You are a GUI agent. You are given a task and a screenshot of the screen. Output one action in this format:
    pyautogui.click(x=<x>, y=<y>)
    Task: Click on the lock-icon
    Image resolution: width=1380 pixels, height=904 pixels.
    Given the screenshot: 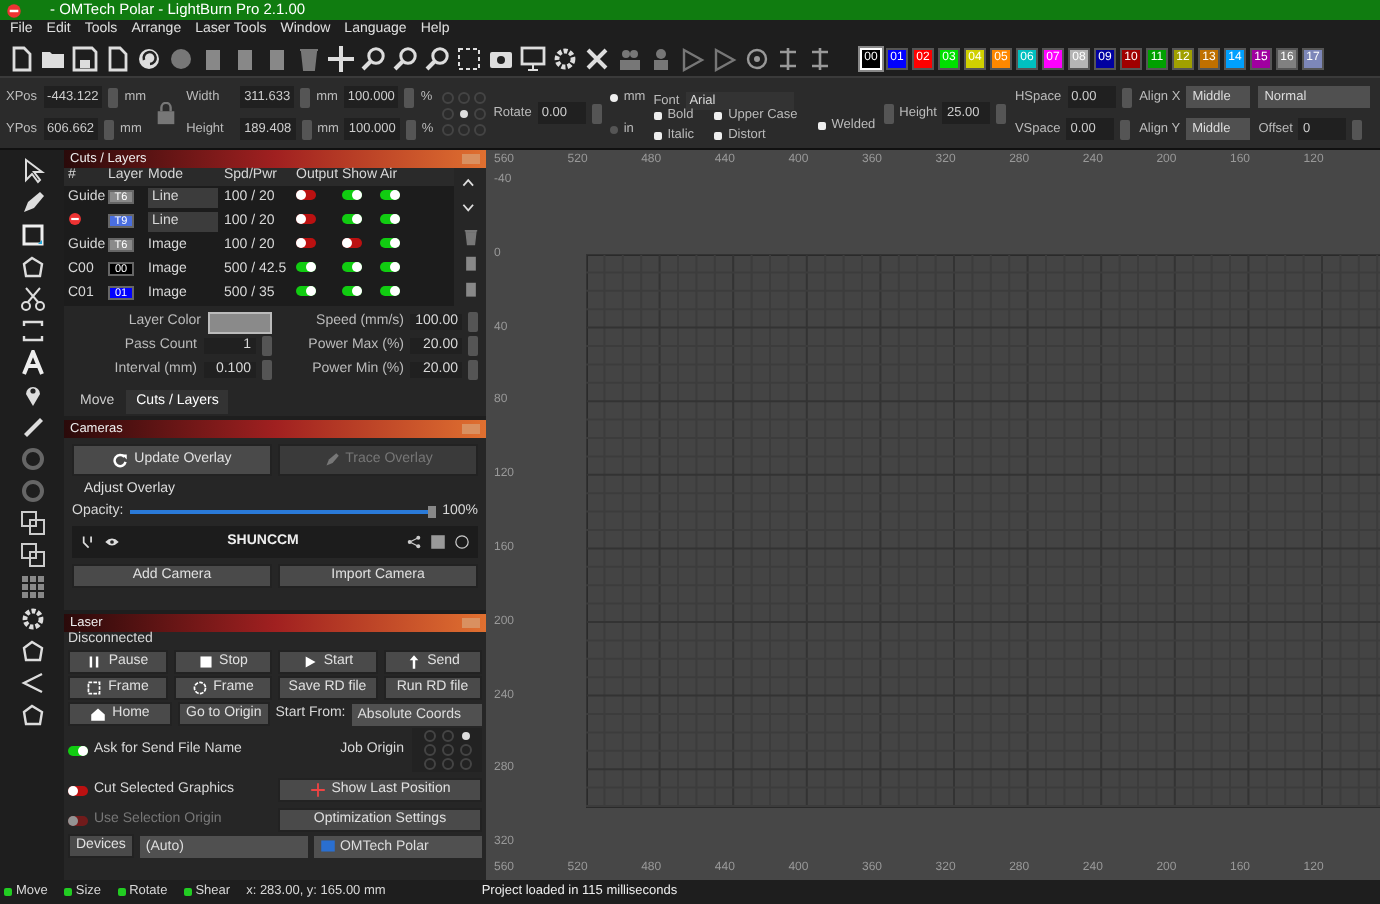 What is the action you would take?
    pyautogui.click(x=166, y=113)
    